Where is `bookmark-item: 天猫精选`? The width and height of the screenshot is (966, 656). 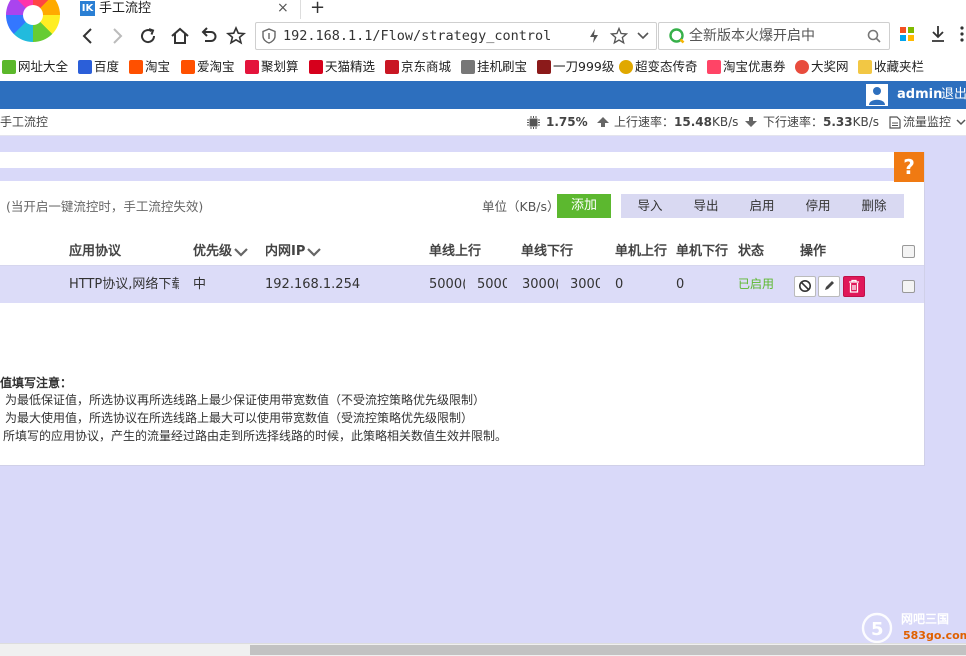 bookmark-item: 天猫精选 is located at coordinates (342, 67).